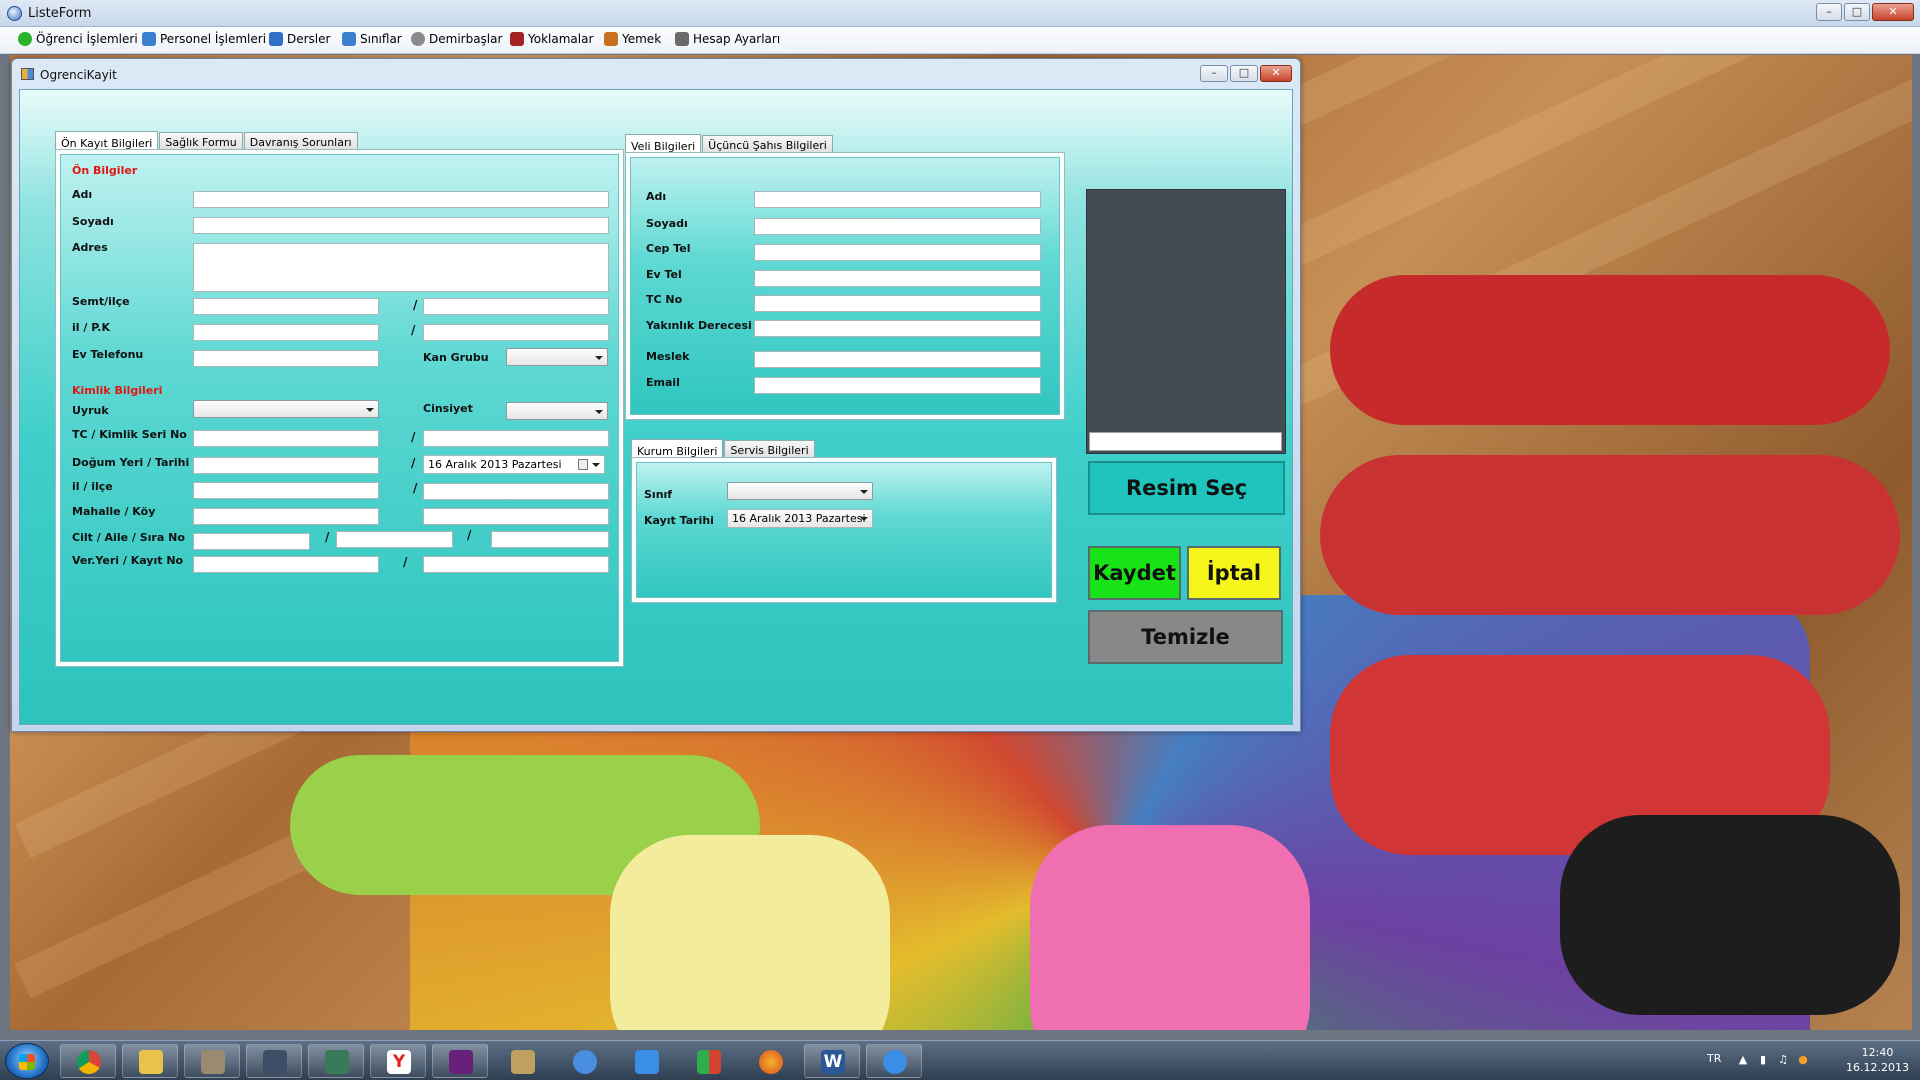  I want to click on aile-input, so click(394, 539).